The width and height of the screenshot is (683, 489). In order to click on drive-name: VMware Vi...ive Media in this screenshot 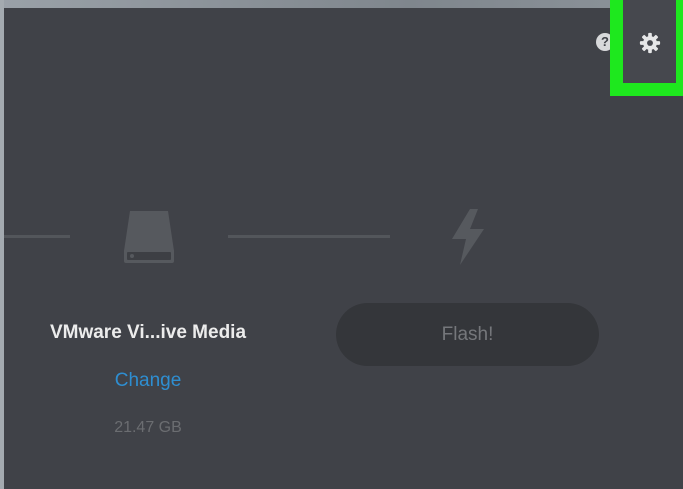, I will do `click(148, 332)`.